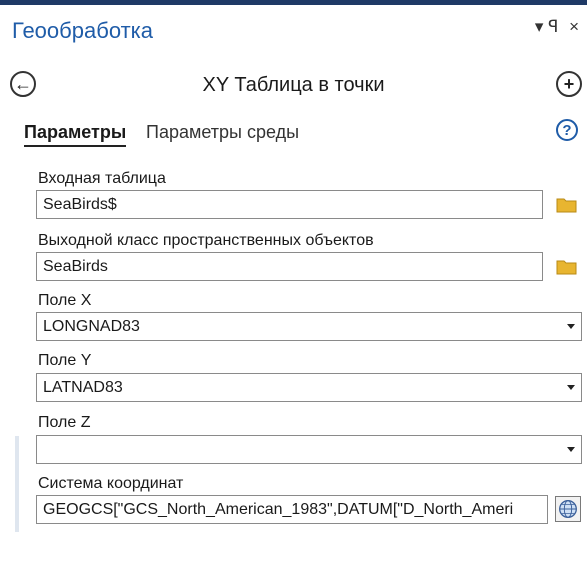 This screenshot has width=587, height=563. I want to click on pane-controls: ▾ ꟼ ×, so click(554, 27).